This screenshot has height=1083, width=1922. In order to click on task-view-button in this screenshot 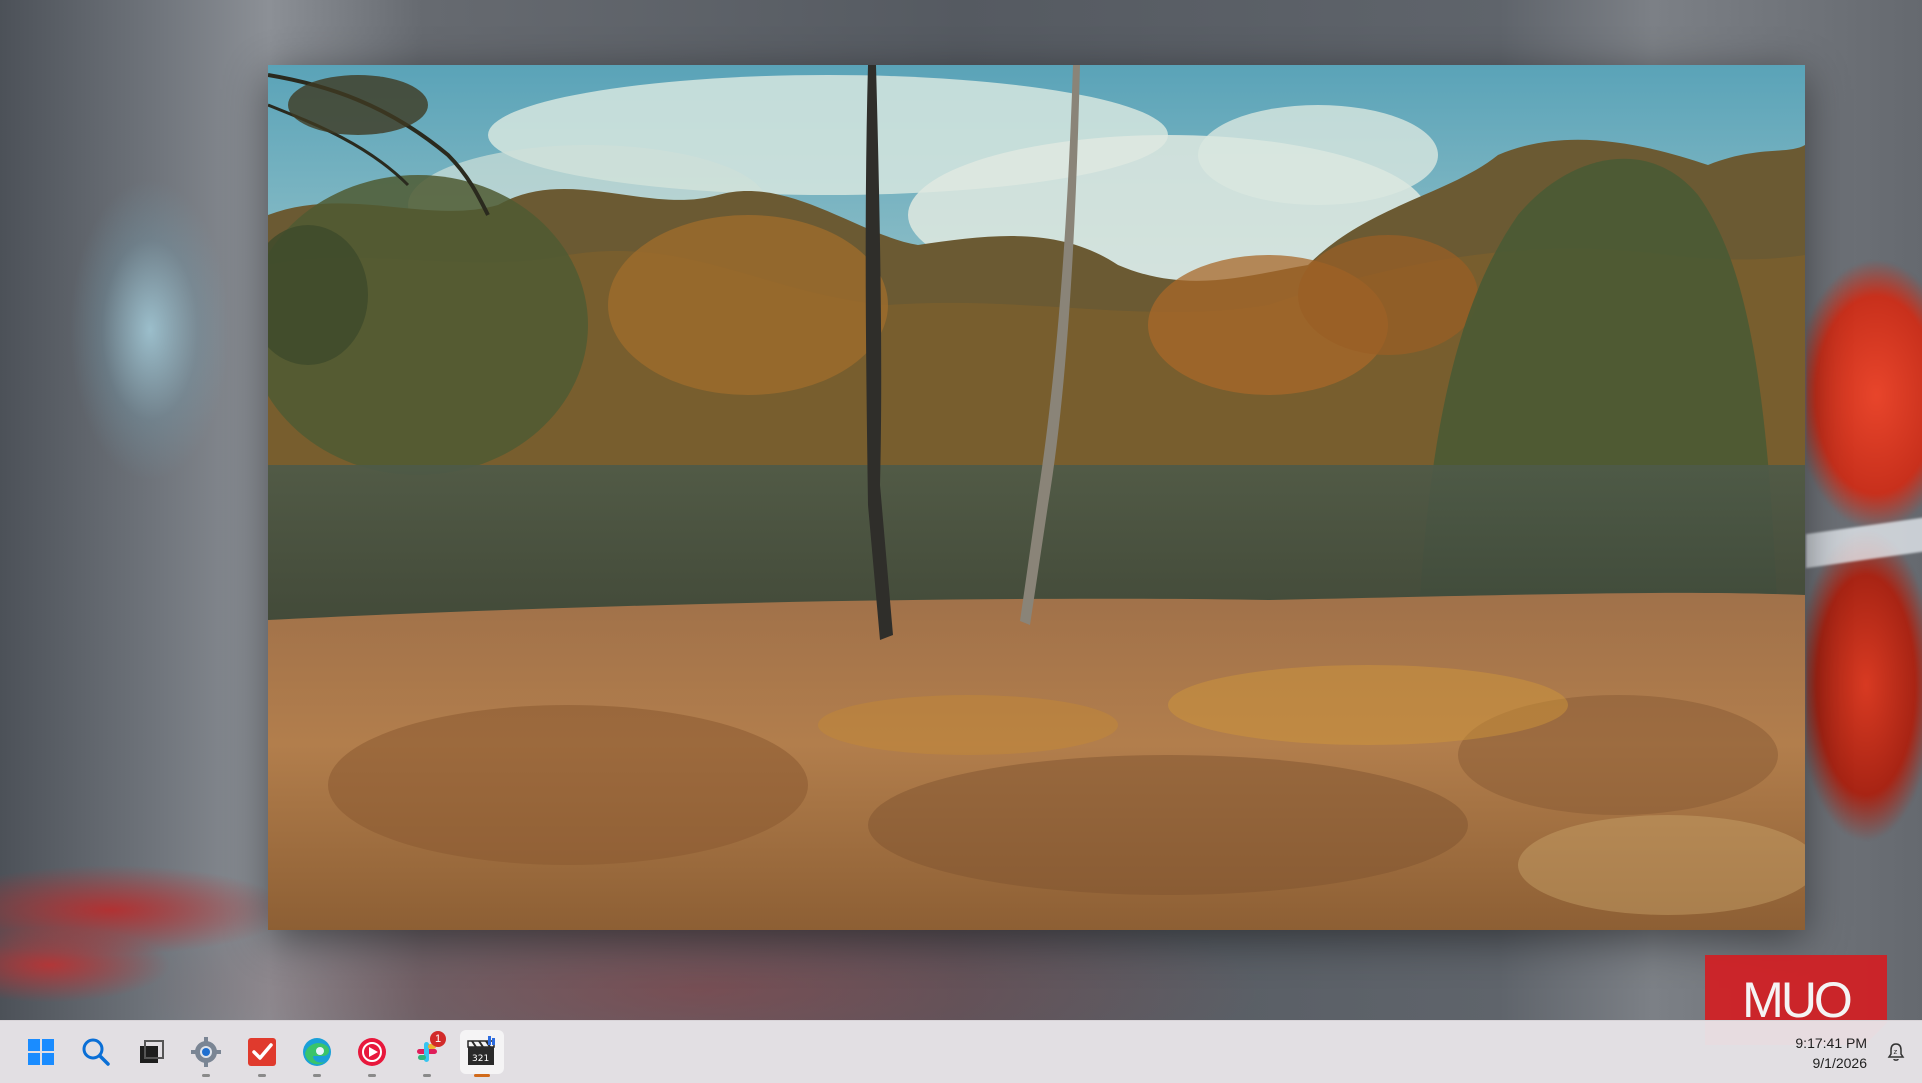, I will do `click(151, 1052)`.